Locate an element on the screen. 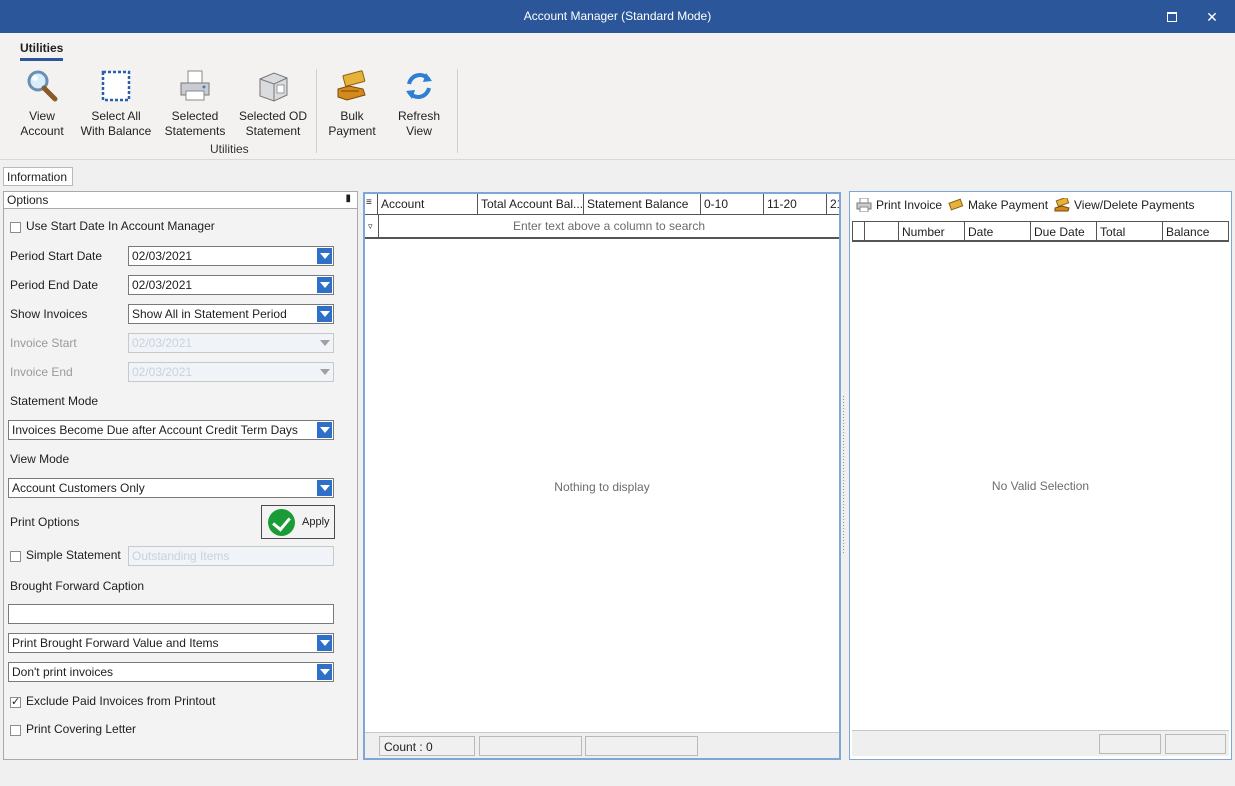 The image size is (1235, 786). title-bar: Account Manager (Standard Mode) ✕ is located at coordinates (617, 16).